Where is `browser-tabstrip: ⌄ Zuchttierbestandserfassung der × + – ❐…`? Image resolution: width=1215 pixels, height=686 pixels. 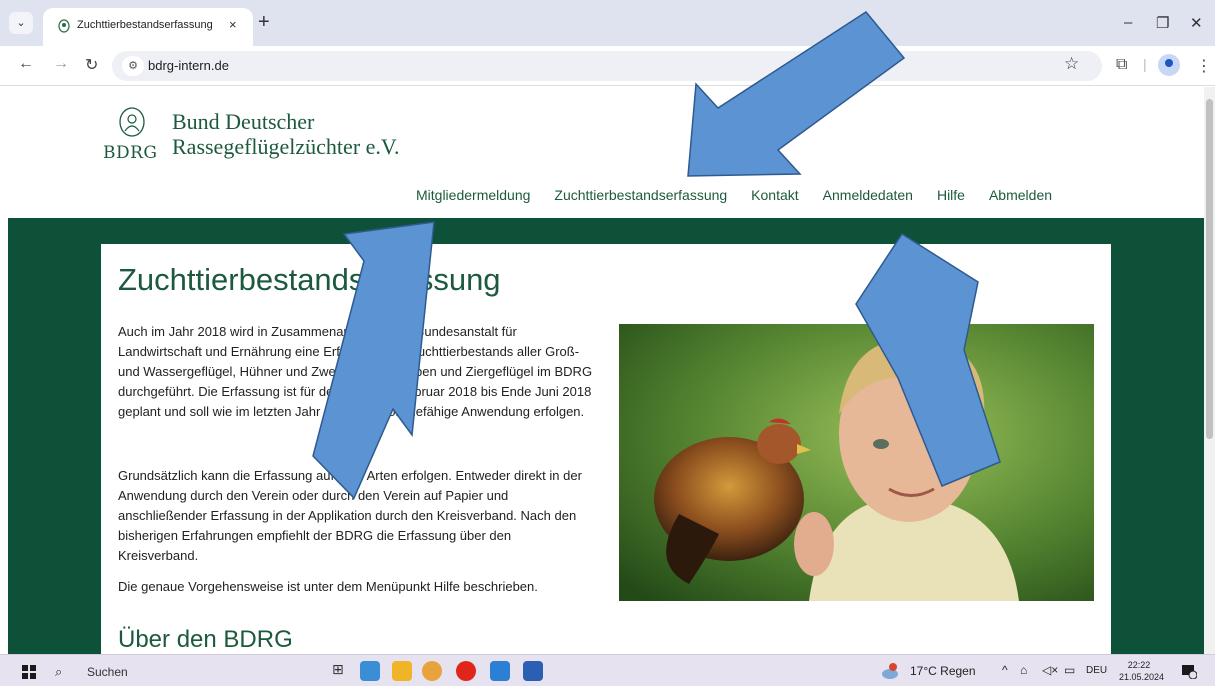 browser-tabstrip: ⌄ Zuchttierbestandserfassung der × + – ❐… is located at coordinates (607, 23).